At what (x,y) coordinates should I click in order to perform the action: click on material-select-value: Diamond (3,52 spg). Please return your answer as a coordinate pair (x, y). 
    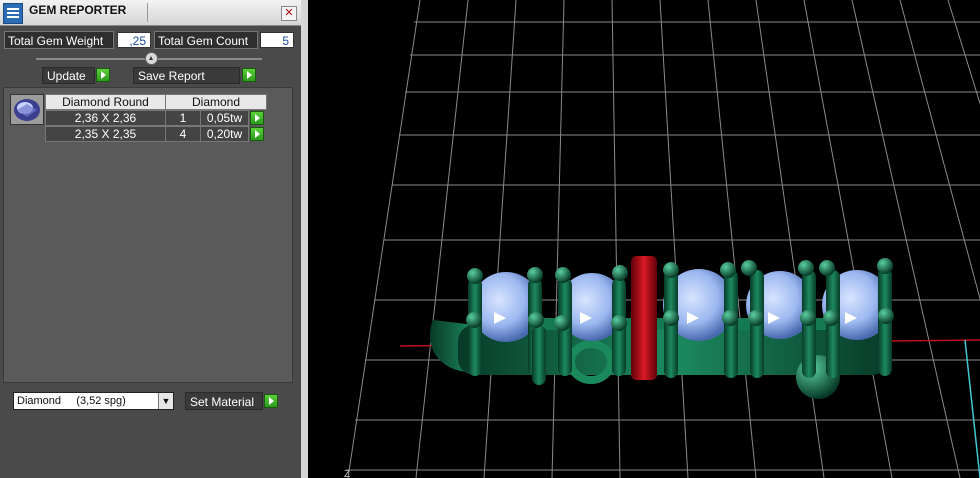
    Looking at the image, I should click on (71, 401).